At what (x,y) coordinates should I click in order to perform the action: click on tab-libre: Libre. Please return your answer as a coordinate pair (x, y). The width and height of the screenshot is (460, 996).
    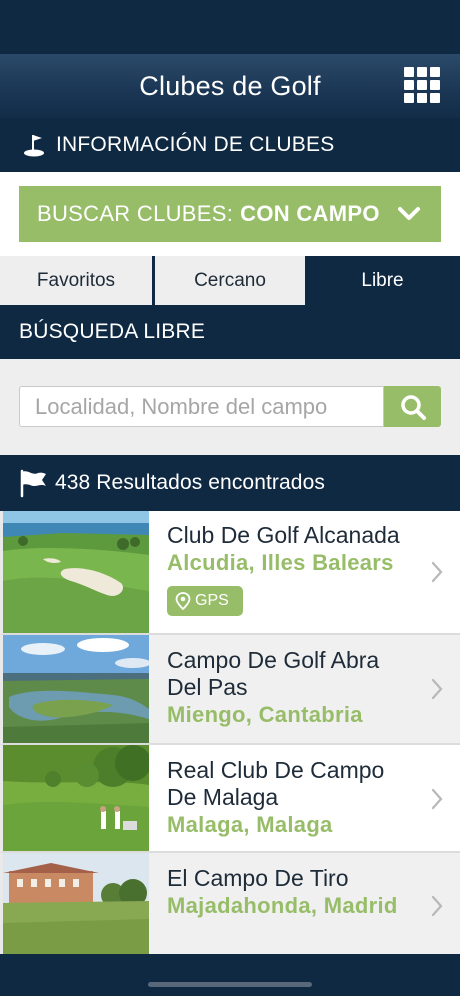
    Looking at the image, I should click on (382, 280).